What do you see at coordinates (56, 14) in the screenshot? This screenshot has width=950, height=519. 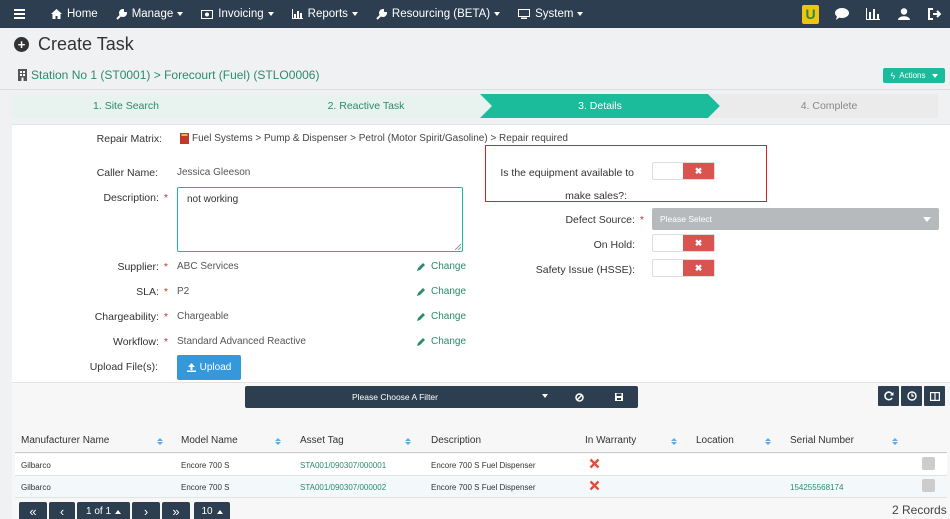 I see `home-icon` at bounding box center [56, 14].